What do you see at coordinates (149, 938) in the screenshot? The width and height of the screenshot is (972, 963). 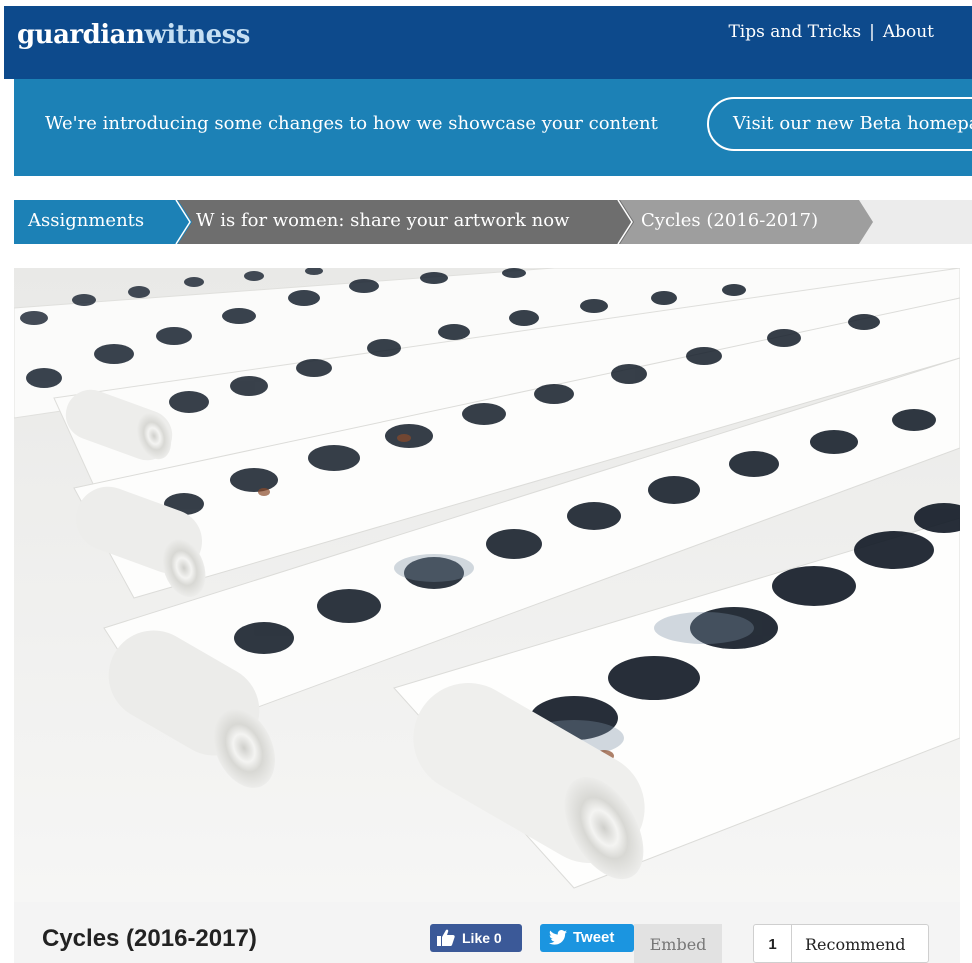 I see `post-title: Cycles (2016-2017)` at bounding box center [149, 938].